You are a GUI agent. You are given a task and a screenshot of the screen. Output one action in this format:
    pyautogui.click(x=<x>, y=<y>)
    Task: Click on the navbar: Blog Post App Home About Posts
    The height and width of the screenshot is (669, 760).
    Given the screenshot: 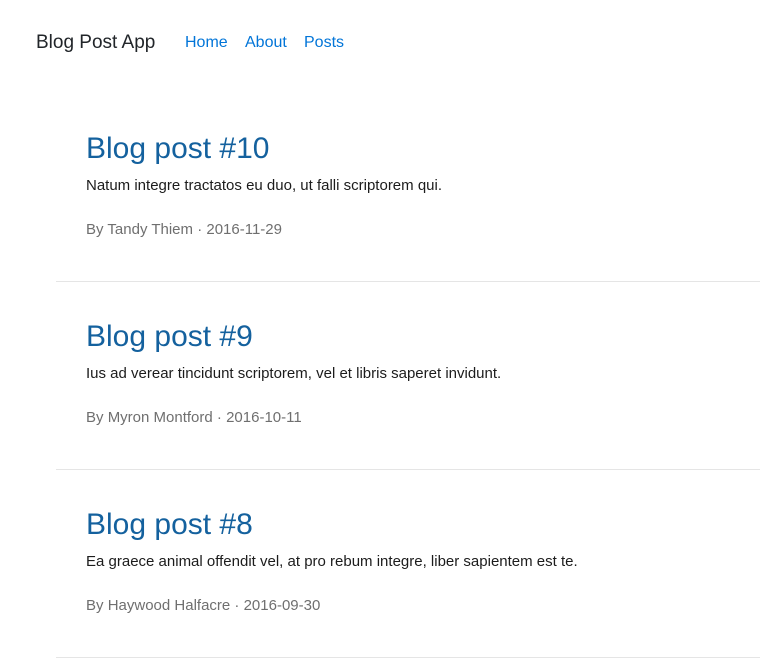 What is the action you would take?
    pyautogui.click(x=380, y=43)
    